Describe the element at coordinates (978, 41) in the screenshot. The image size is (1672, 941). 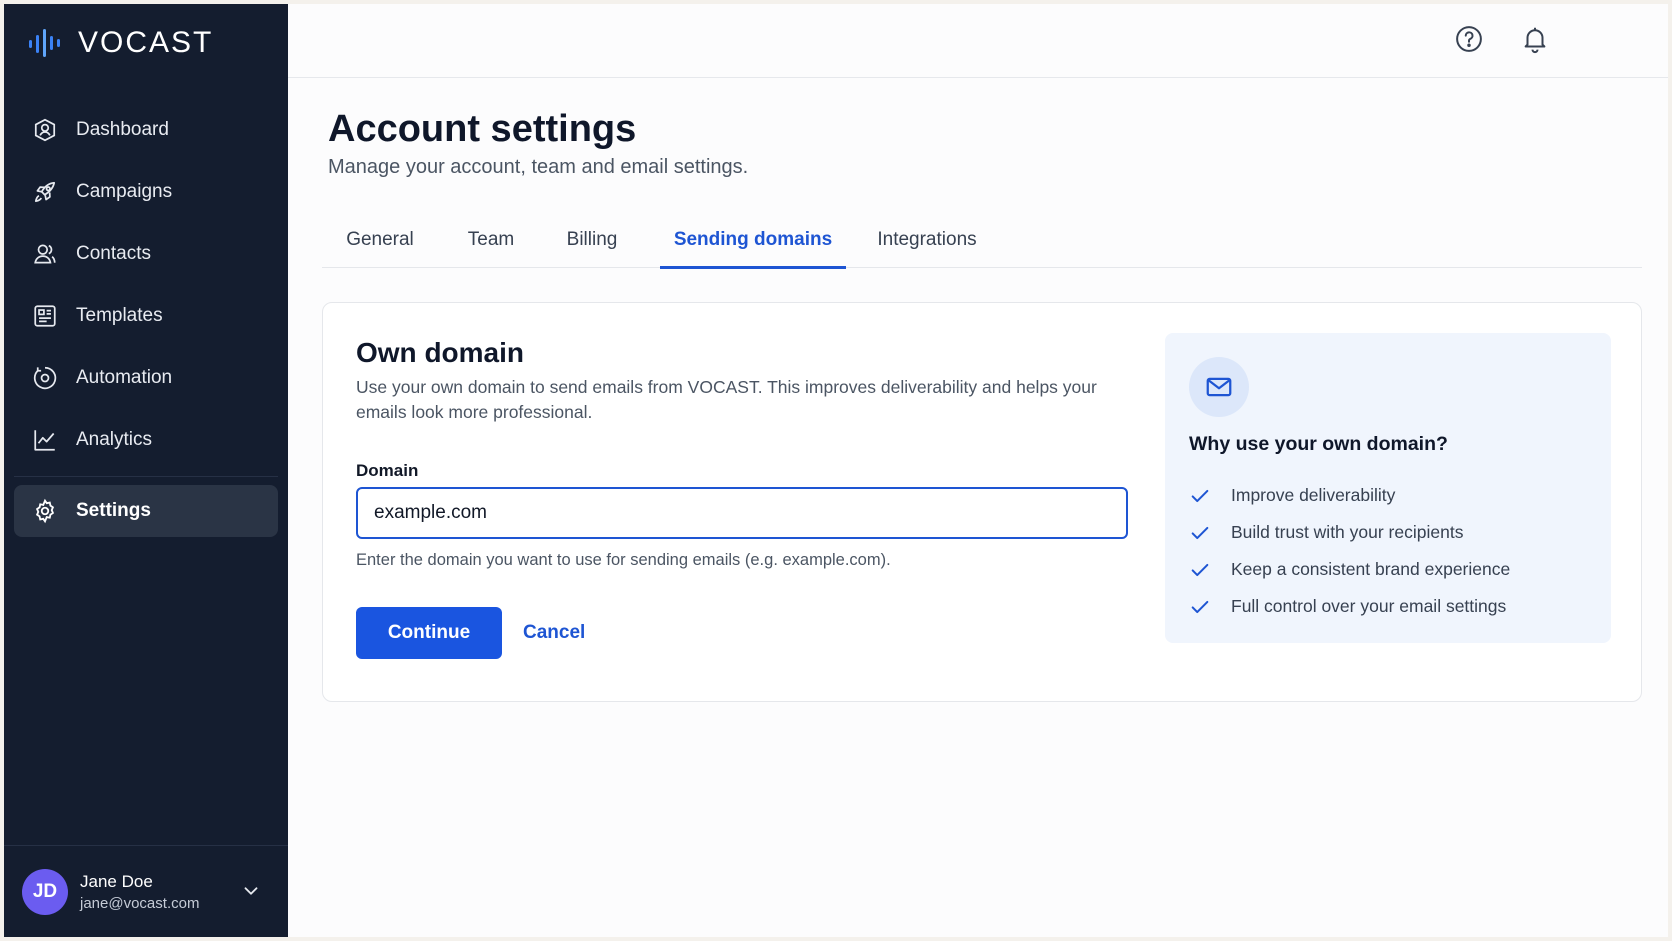
I see `top-bar` at that location.